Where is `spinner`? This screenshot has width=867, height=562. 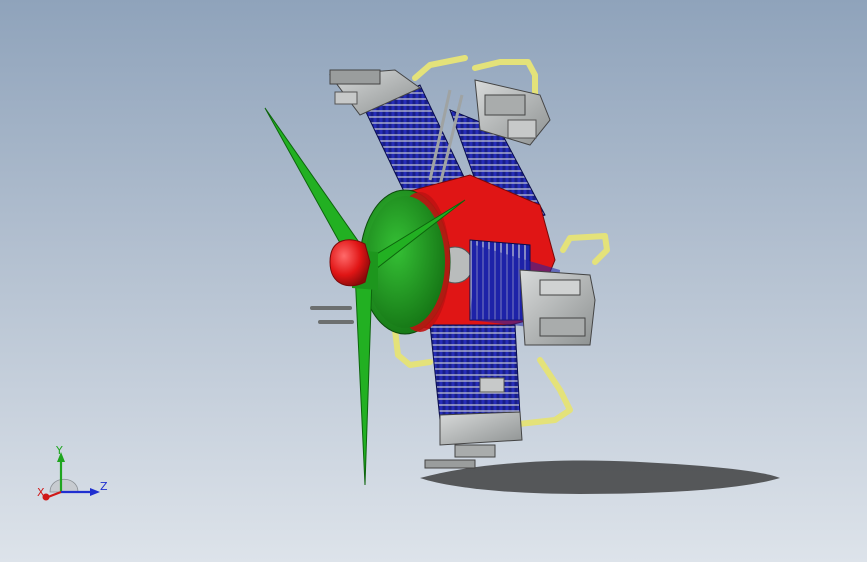 spinner is located at coordinates (350, 263).